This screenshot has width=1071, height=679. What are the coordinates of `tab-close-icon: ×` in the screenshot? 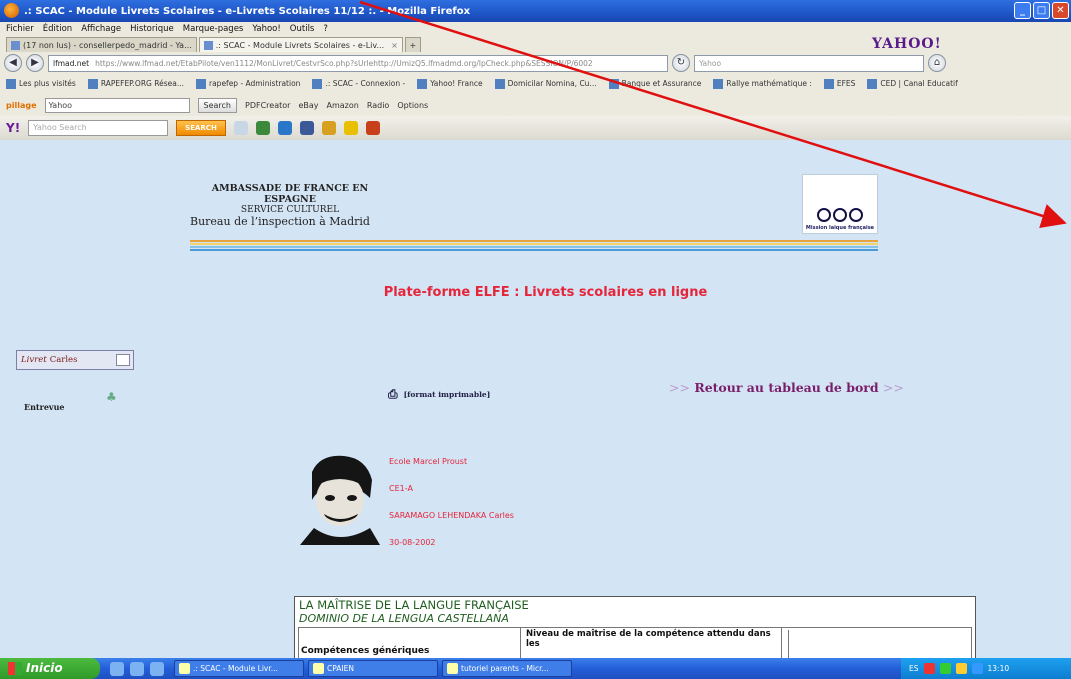 It's located at (394, 45).